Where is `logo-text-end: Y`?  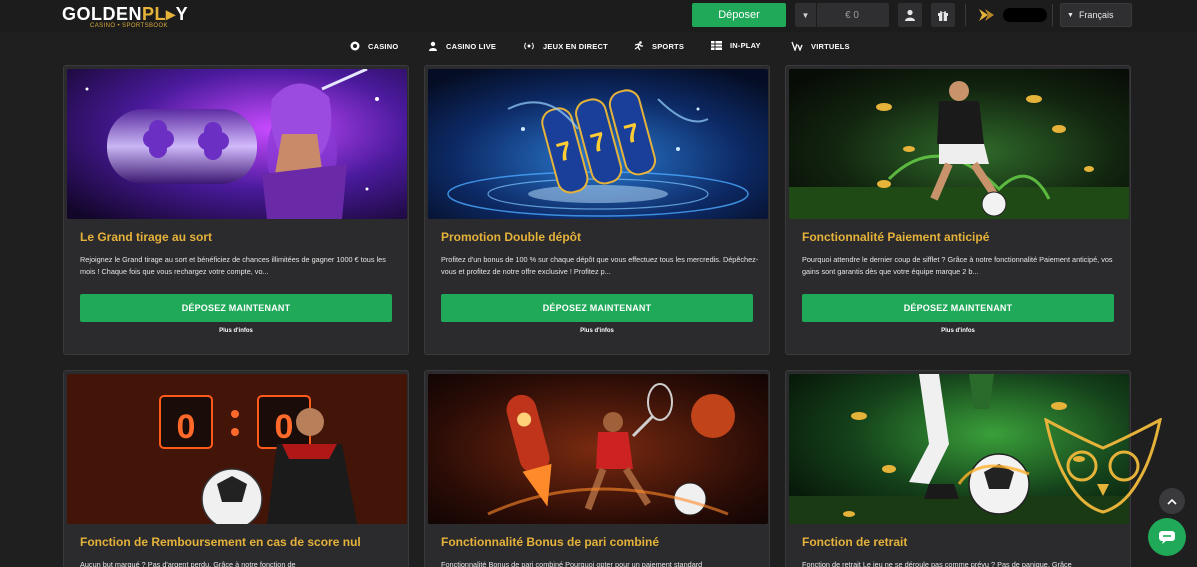
logo-text-end: Y is located at coordinates (182, 14).